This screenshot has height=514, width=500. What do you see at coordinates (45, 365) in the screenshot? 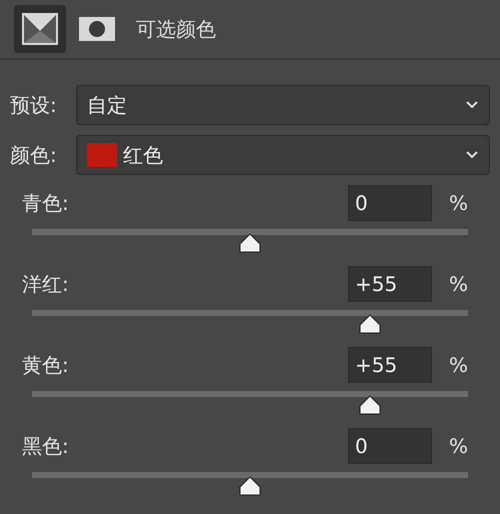
I see `slider-label: 黄色:` at bounding box center [45, 365].